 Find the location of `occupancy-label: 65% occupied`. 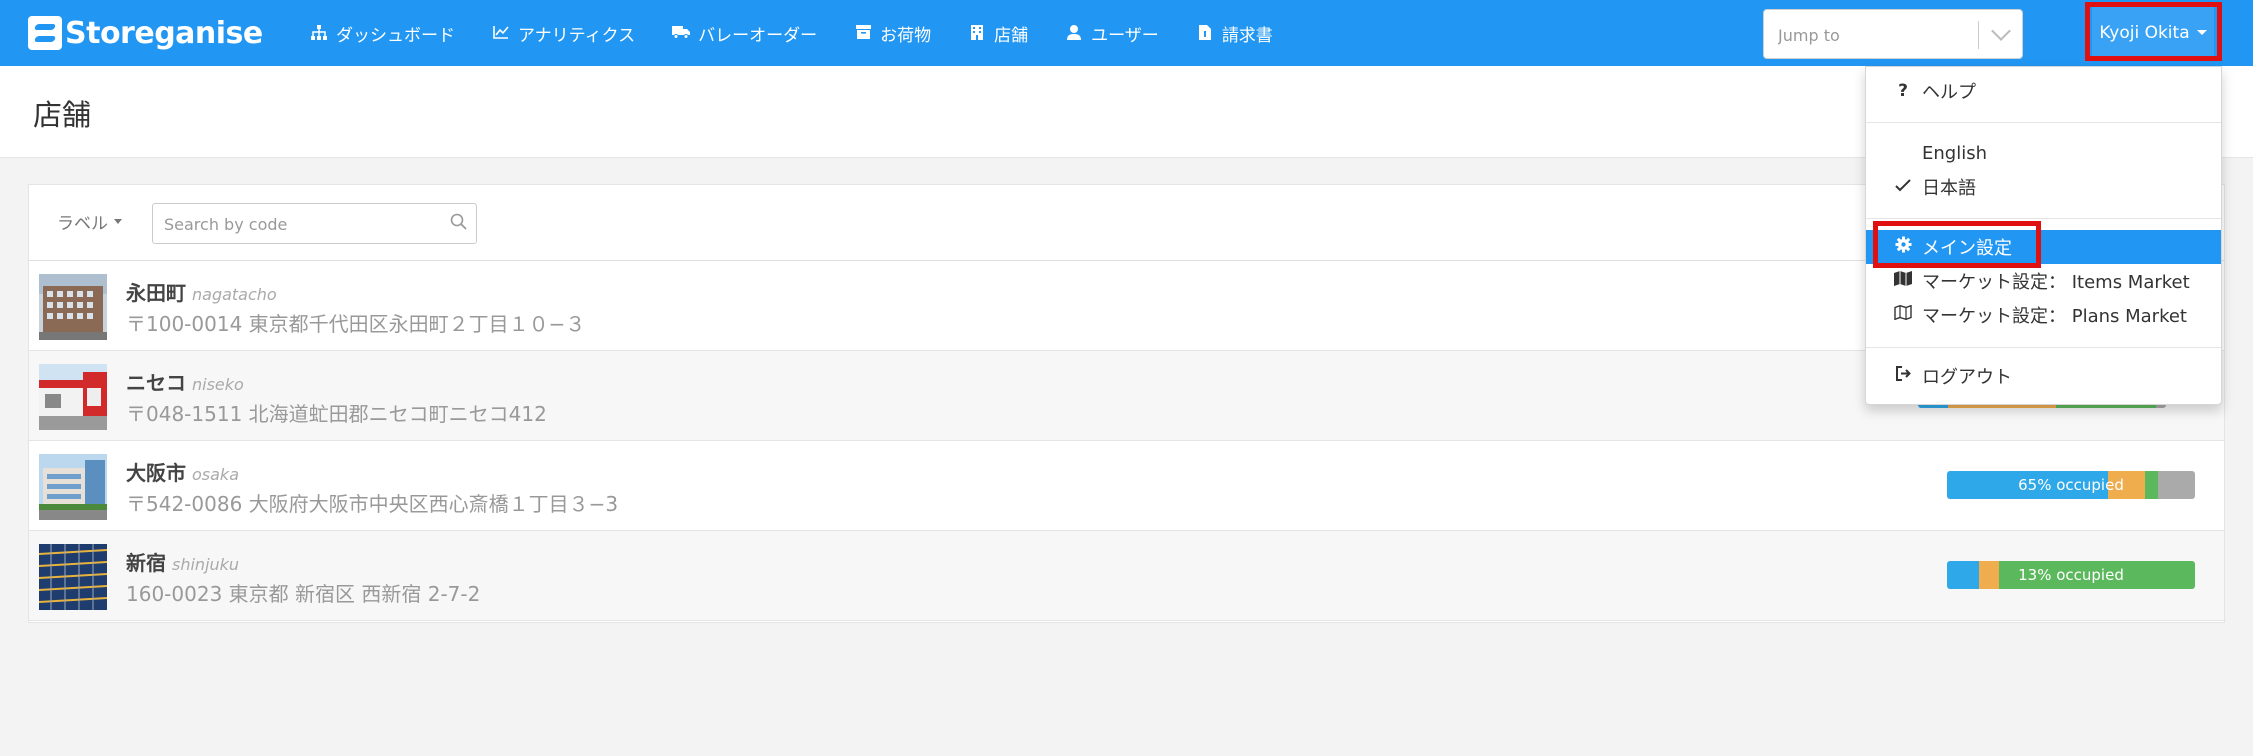

occupancy-label: 65% occupied is located at coordinates (2071, 485).